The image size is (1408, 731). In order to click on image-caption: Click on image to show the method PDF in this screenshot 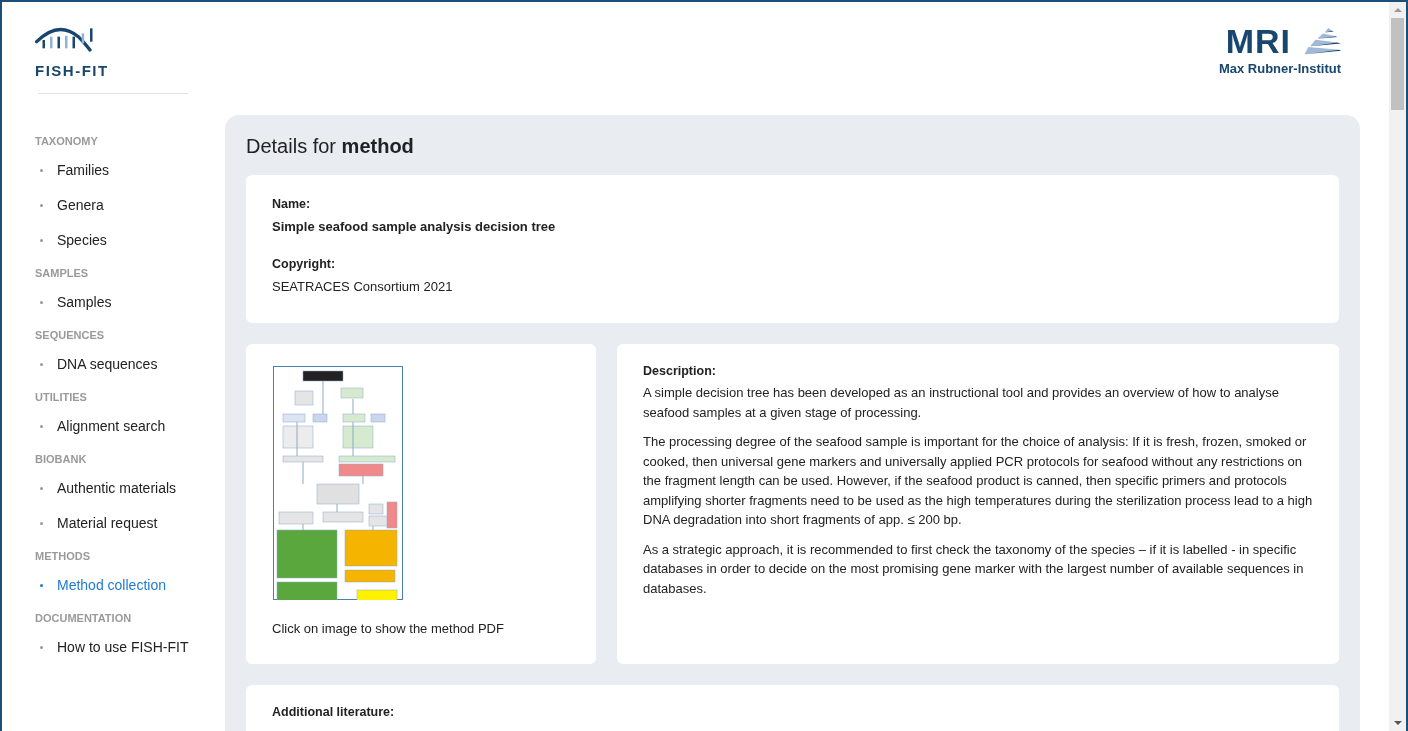, I will do `click(388, 628)`.